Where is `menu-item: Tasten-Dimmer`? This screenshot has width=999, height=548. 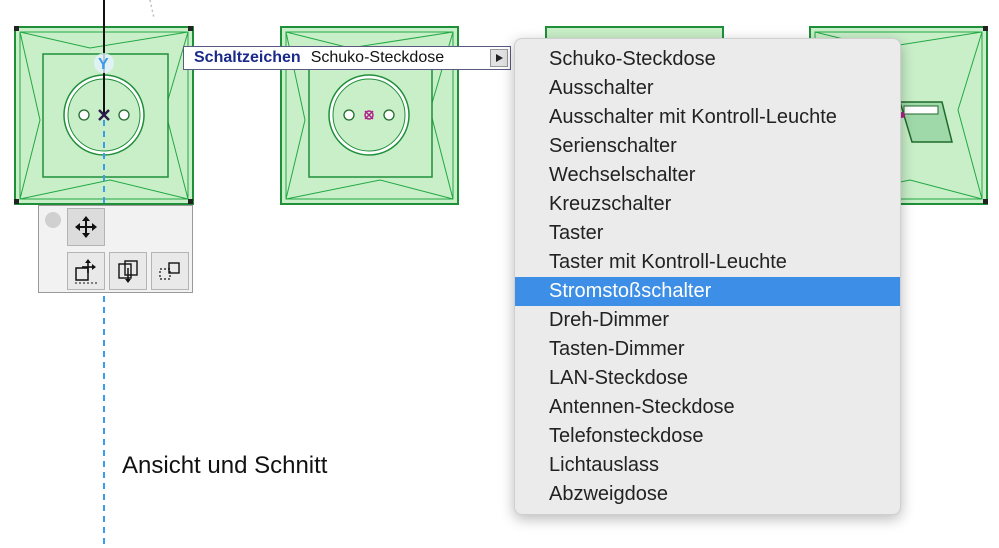 menu-item: Tasten-Dimmer is located at coordinates (707, 349).